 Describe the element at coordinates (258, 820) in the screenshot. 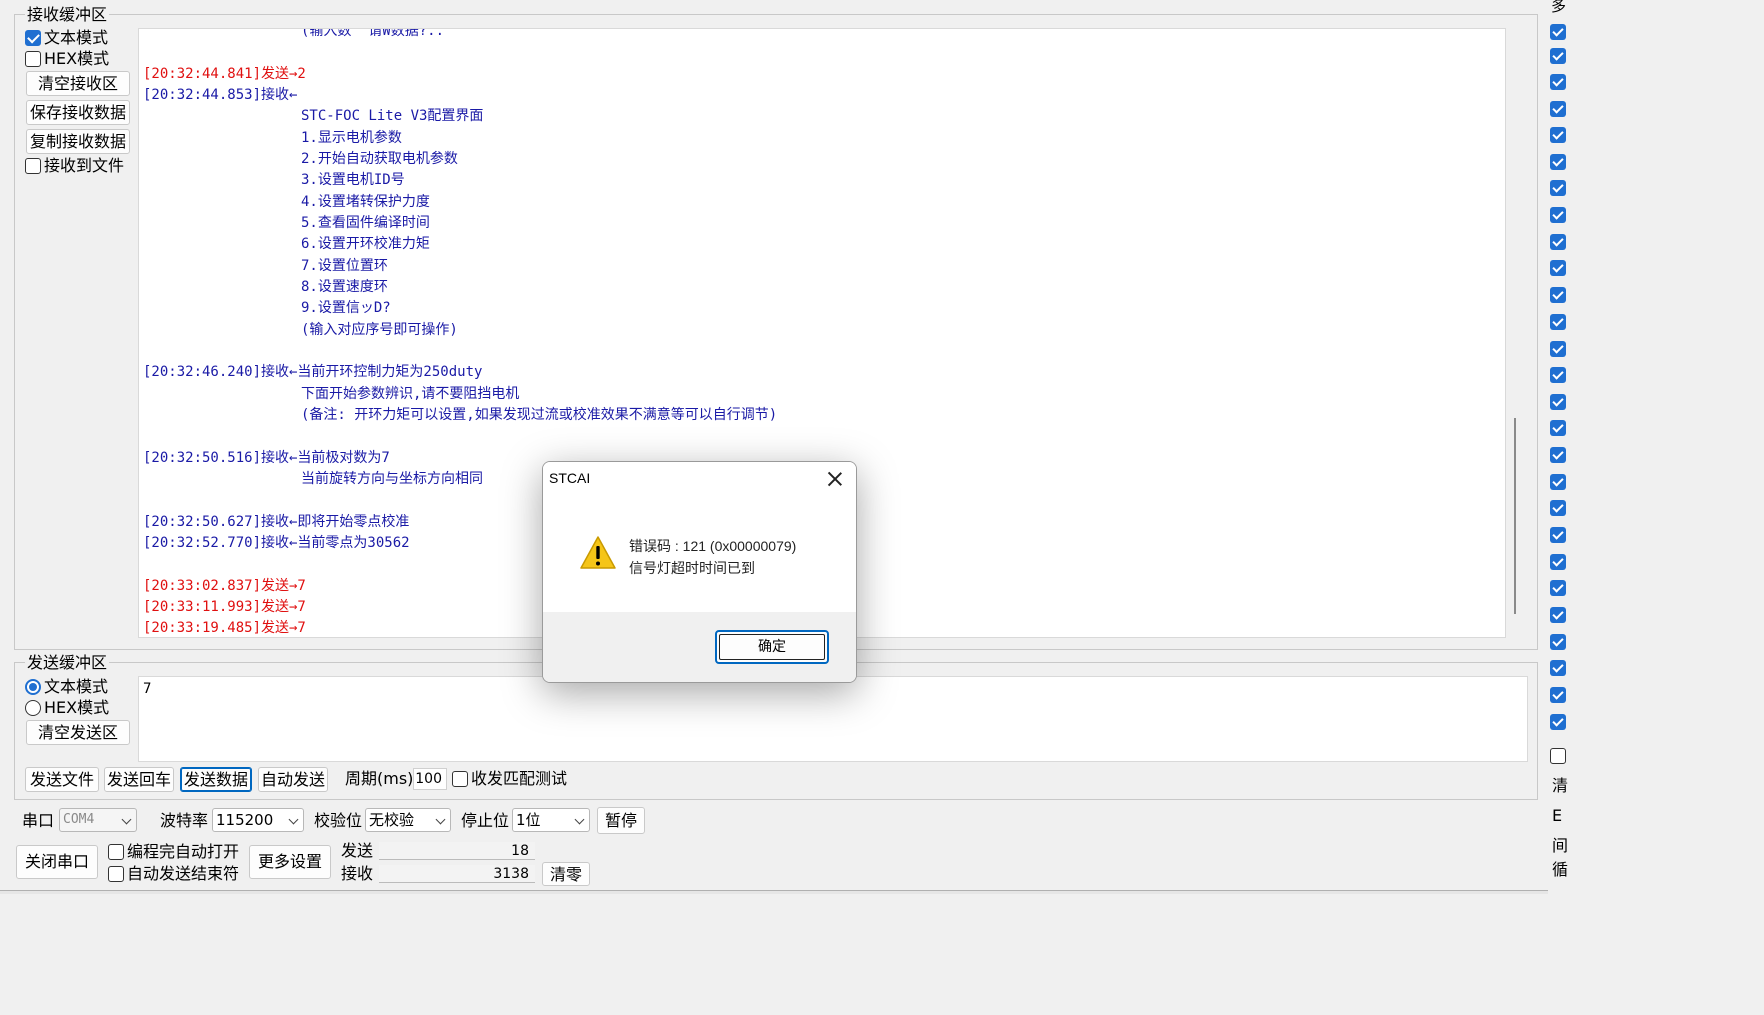

I see `baud-select: 115200` at that location.